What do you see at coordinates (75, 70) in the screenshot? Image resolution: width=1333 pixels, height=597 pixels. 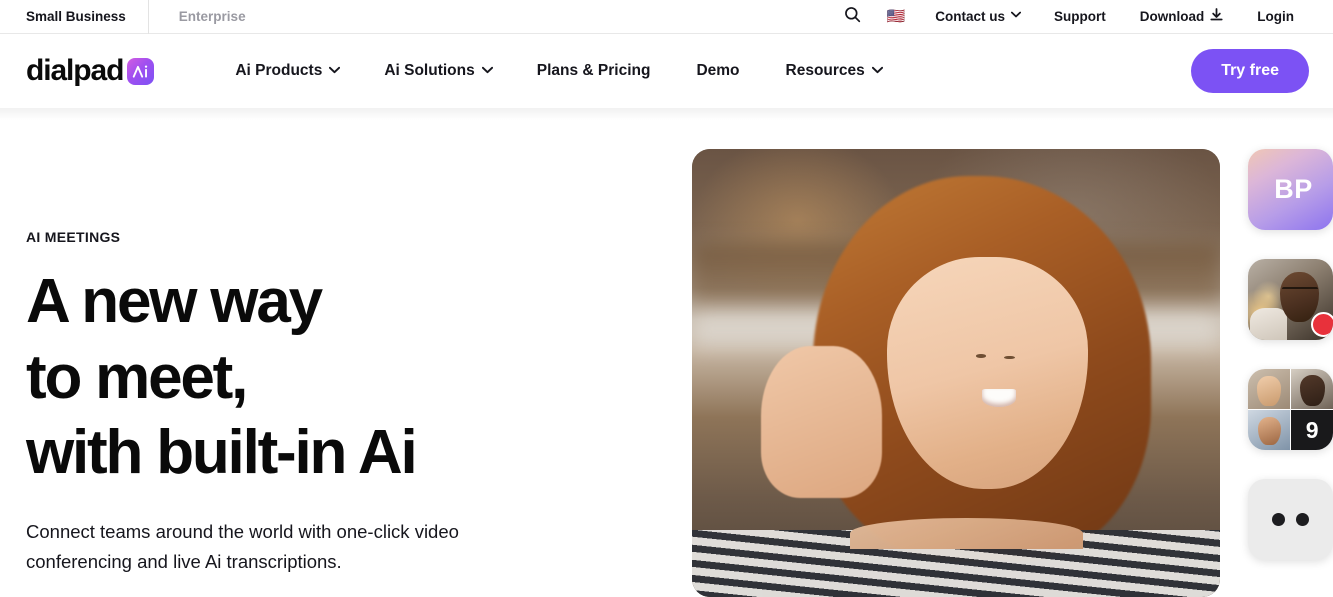 I see `logo-wordmark: dialpad` at bounding box center [75, 70].